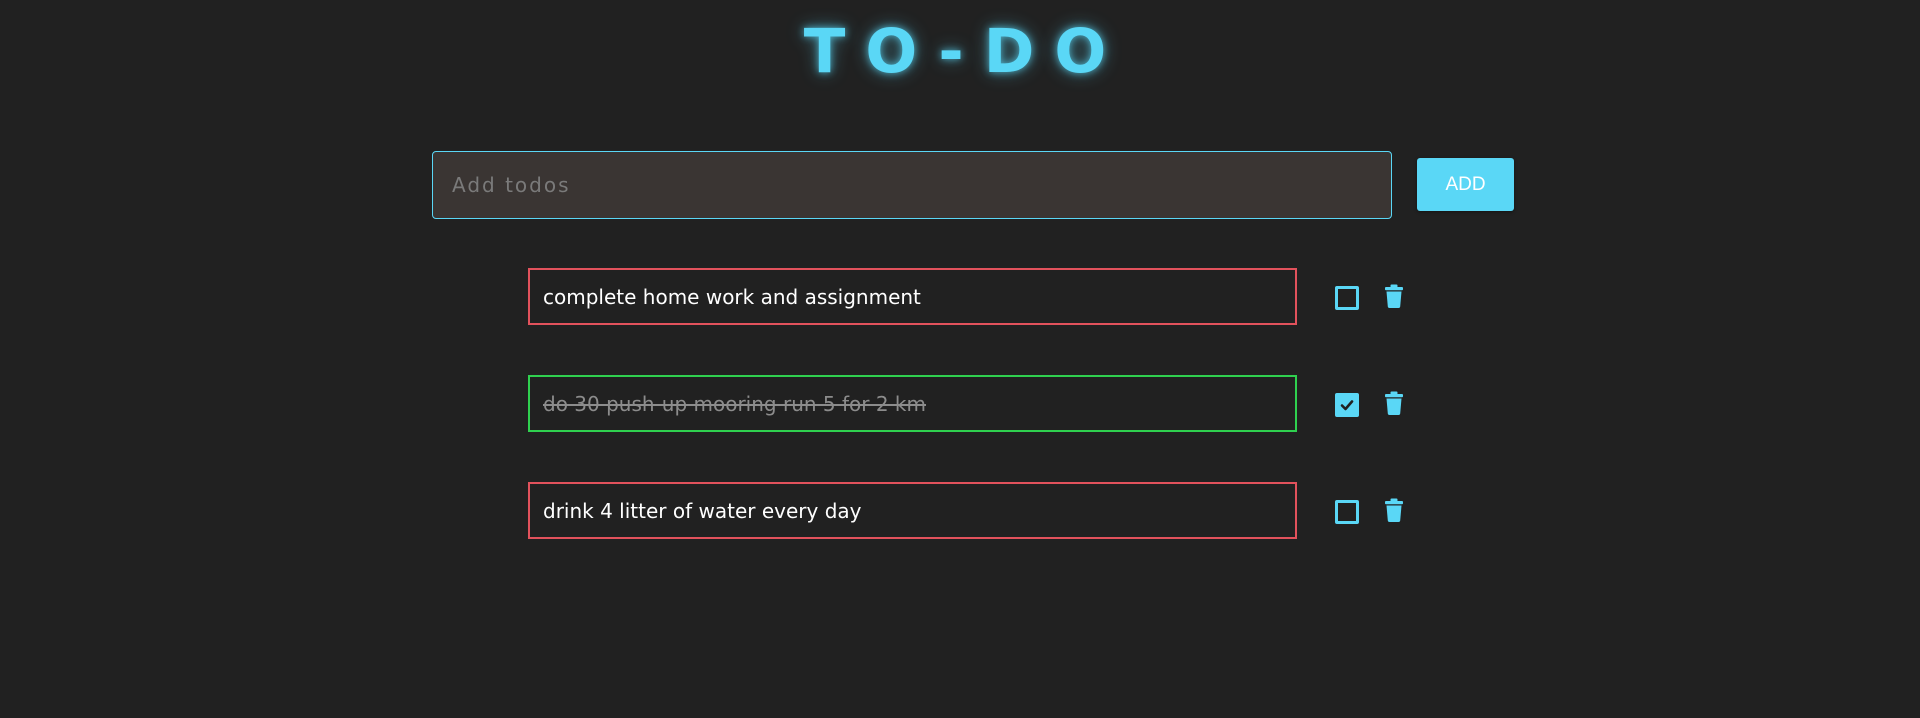 The image size is (1920, 718). I want to click on todo-text: do 30 push-up mooring run 5 for 2 km, so click(912, 403).